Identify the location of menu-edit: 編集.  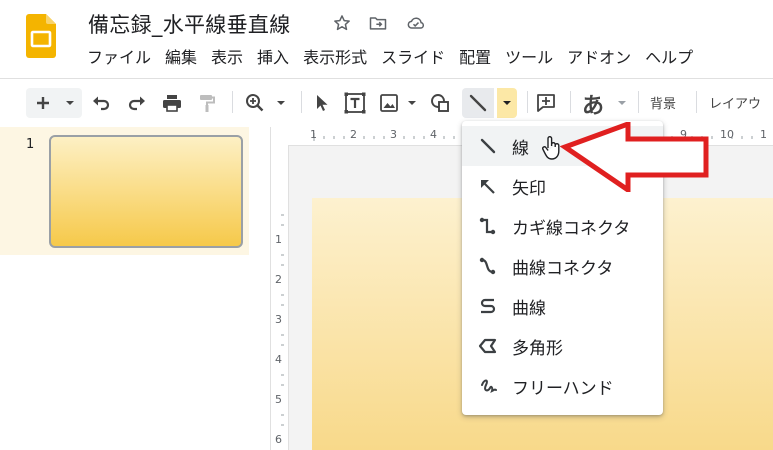
(181, 58).